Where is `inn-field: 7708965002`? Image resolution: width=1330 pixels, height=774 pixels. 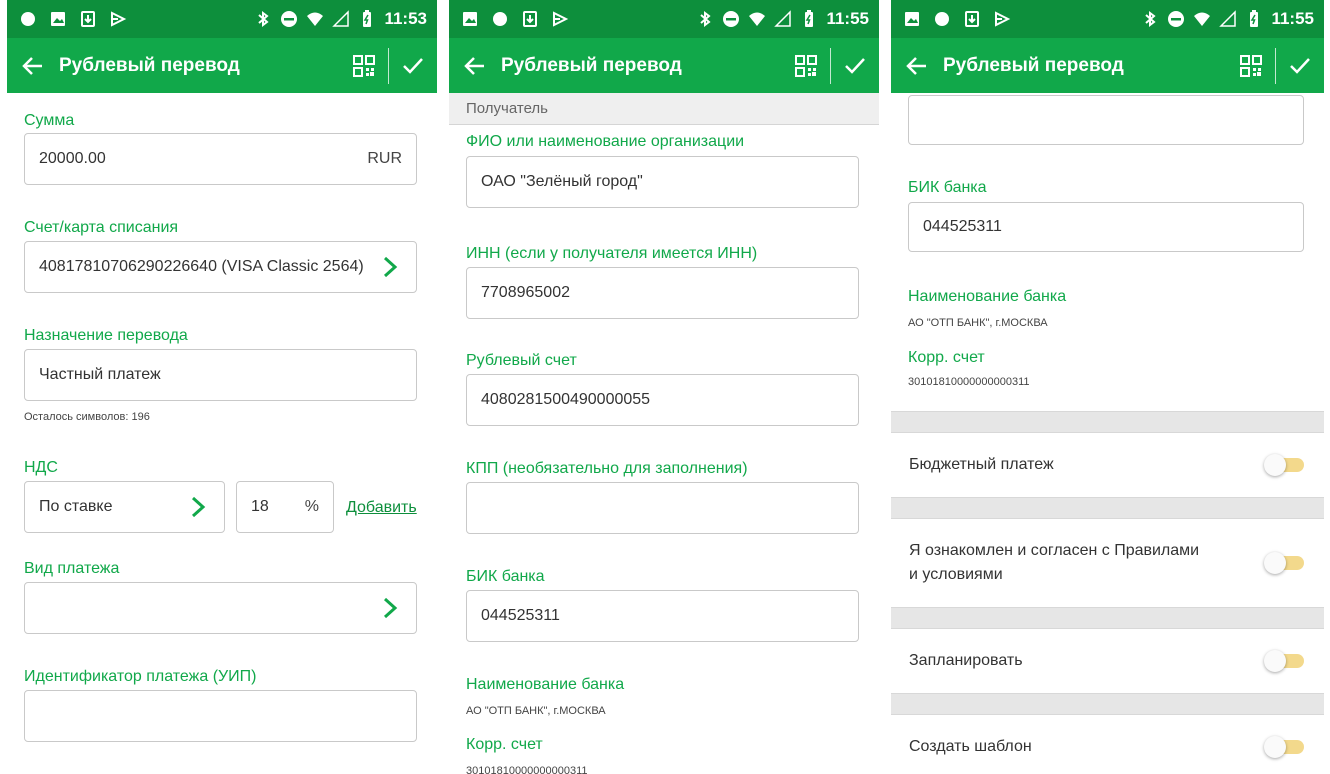
inn-field: 7708965002 is located at coordinates (662, 293).